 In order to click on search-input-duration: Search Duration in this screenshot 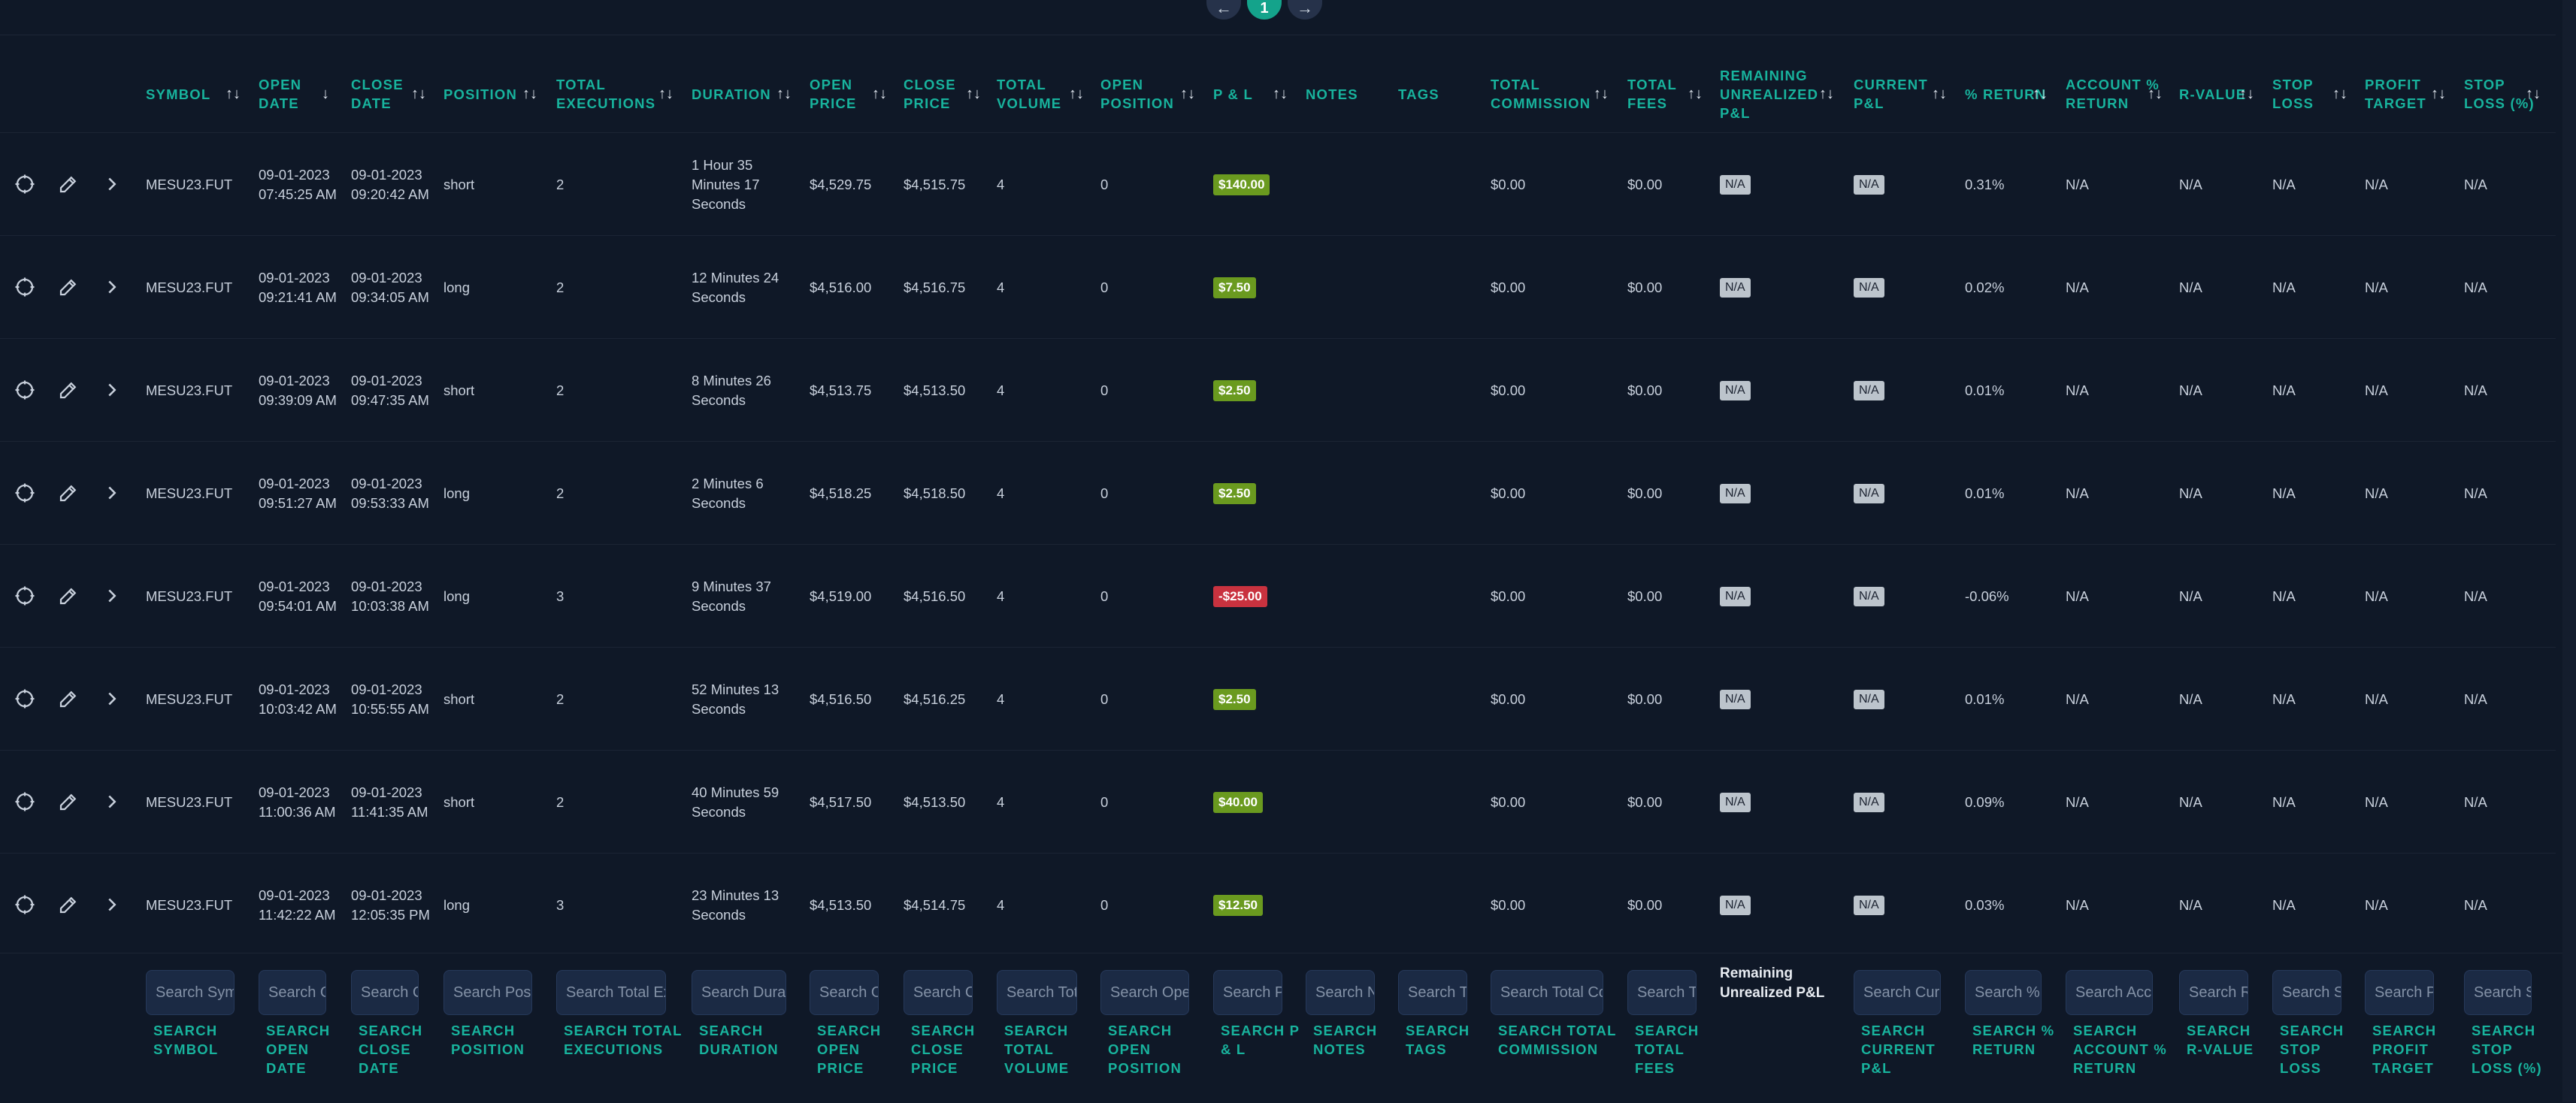, I will do `click(739, 992)`.